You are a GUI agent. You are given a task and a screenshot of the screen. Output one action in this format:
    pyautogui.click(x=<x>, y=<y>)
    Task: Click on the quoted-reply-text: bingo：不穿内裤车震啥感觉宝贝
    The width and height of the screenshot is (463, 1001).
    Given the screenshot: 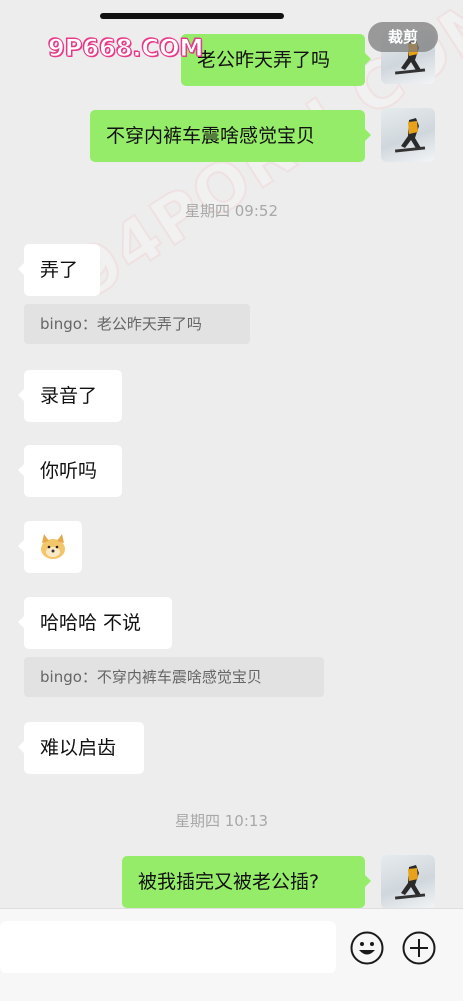 What is the action you would take?
    pyautogui.click(x=151, y=677)
    